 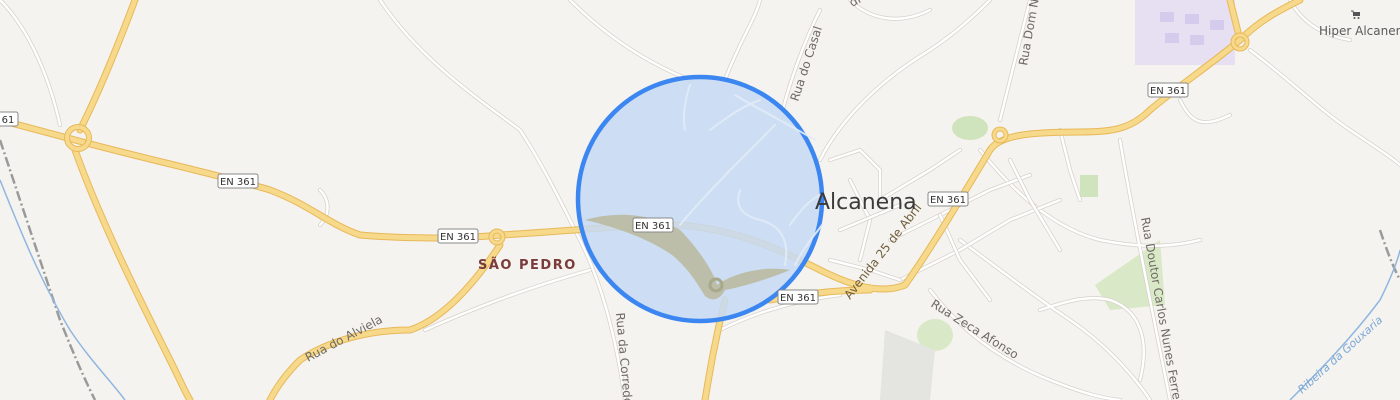 I want to click on svg-text: 61, so click(x=8, y=120).